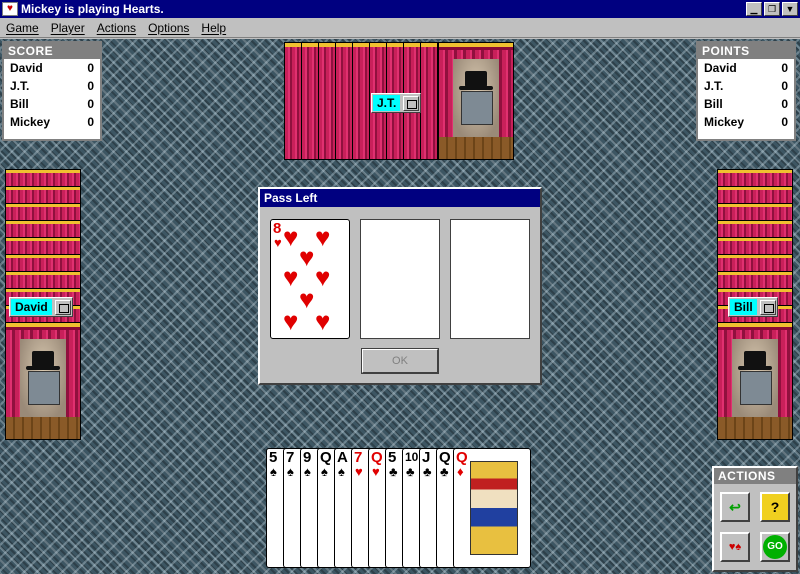 This screenshot has height=574, width=800. I want to click on passed-card: 8 ♥ ♥ ♥ ♥ ♥ ♥ ♥ ♥ ♥, so click(310, 279).